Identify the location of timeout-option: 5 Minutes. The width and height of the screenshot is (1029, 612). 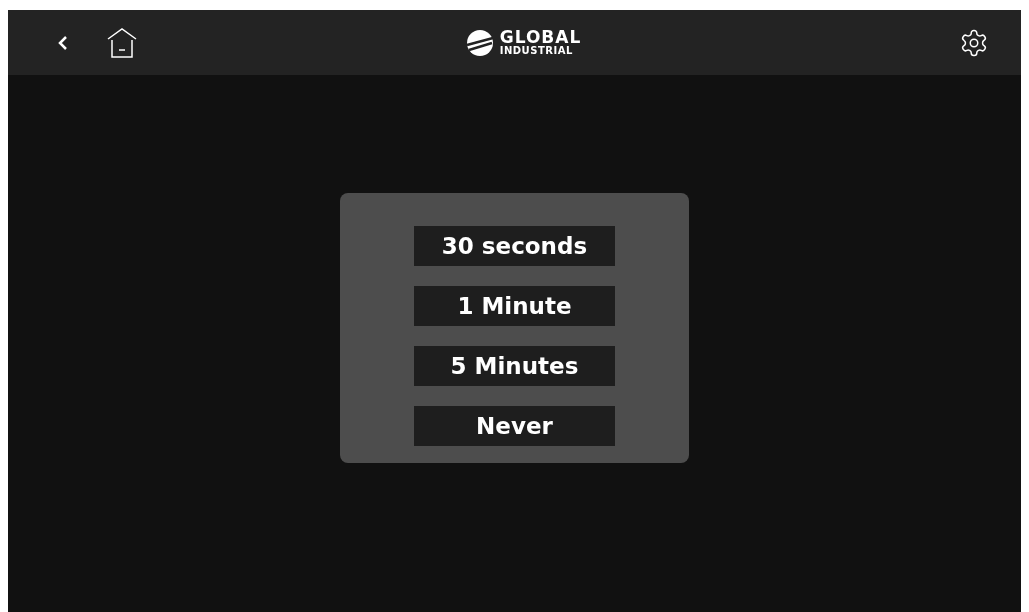
(514, 366).